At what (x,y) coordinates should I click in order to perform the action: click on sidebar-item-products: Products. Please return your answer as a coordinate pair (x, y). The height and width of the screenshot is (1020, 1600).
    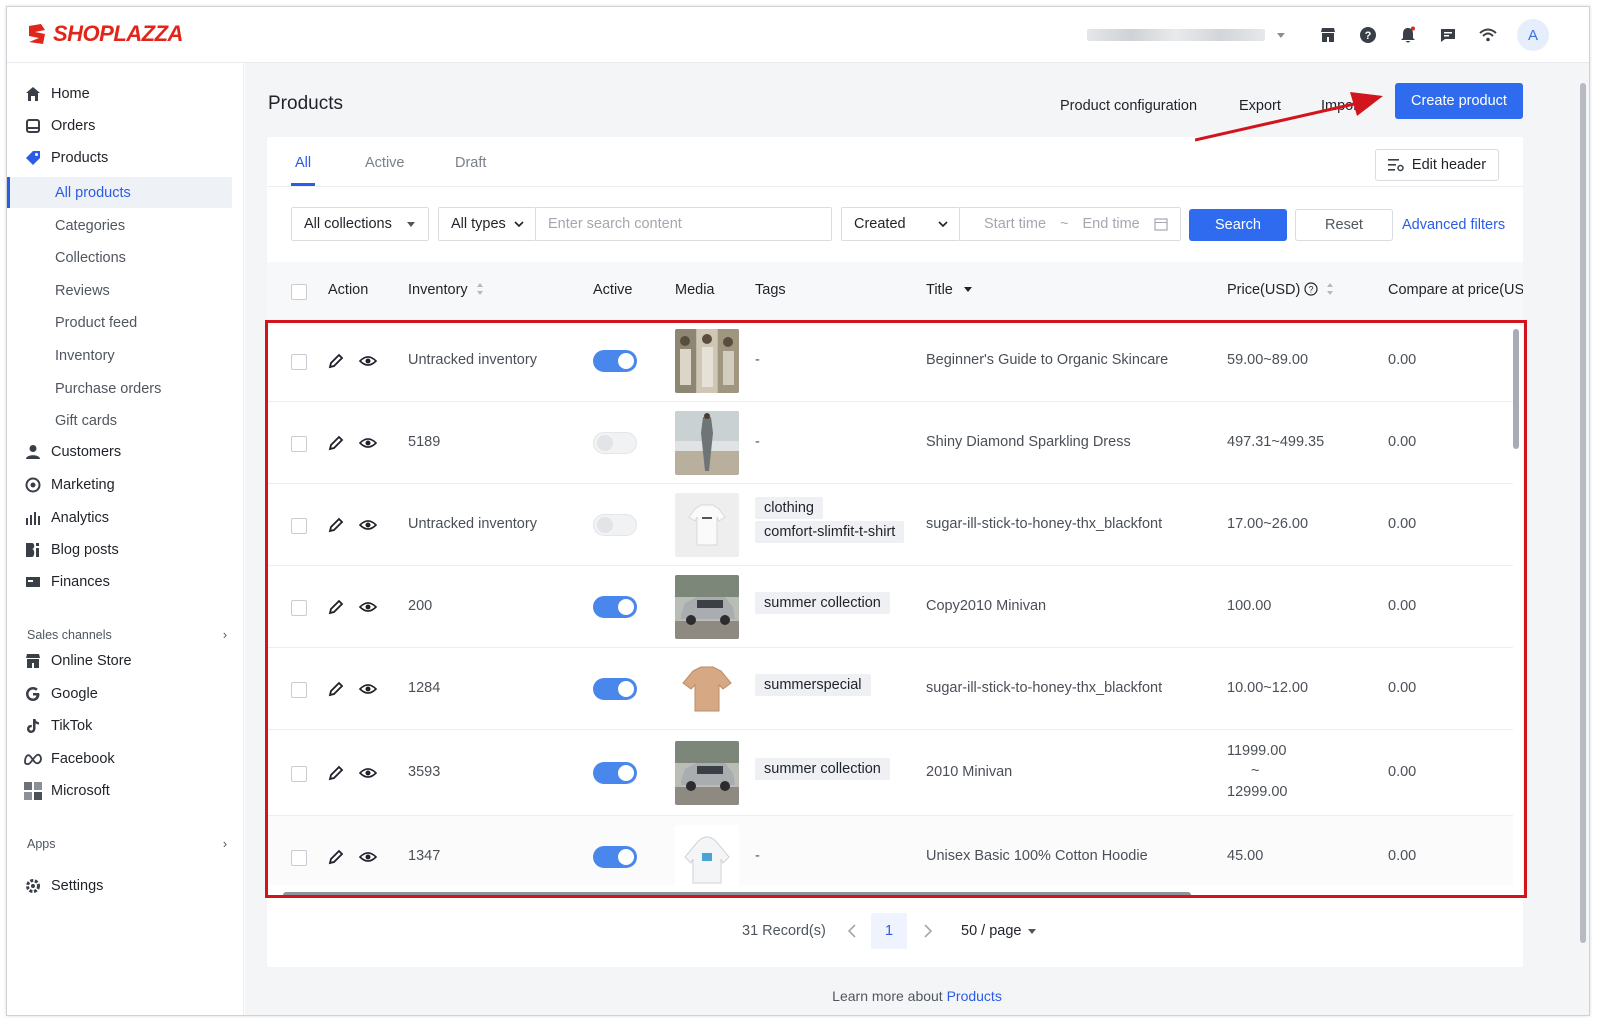
    Looking at the image, I should click on (125, 158).